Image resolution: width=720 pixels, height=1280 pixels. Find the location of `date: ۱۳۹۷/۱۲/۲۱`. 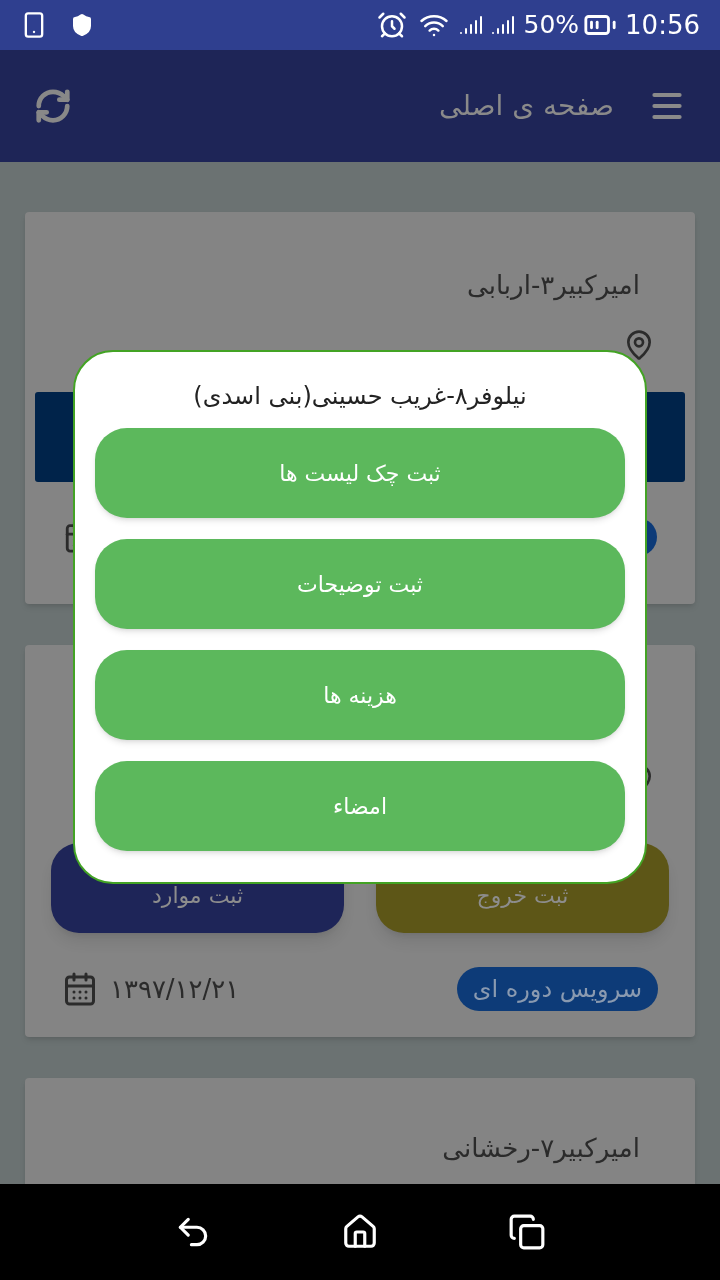

date: ۱۳۹۷/۱۲/۲۱ is located at coordinates (175, 989).